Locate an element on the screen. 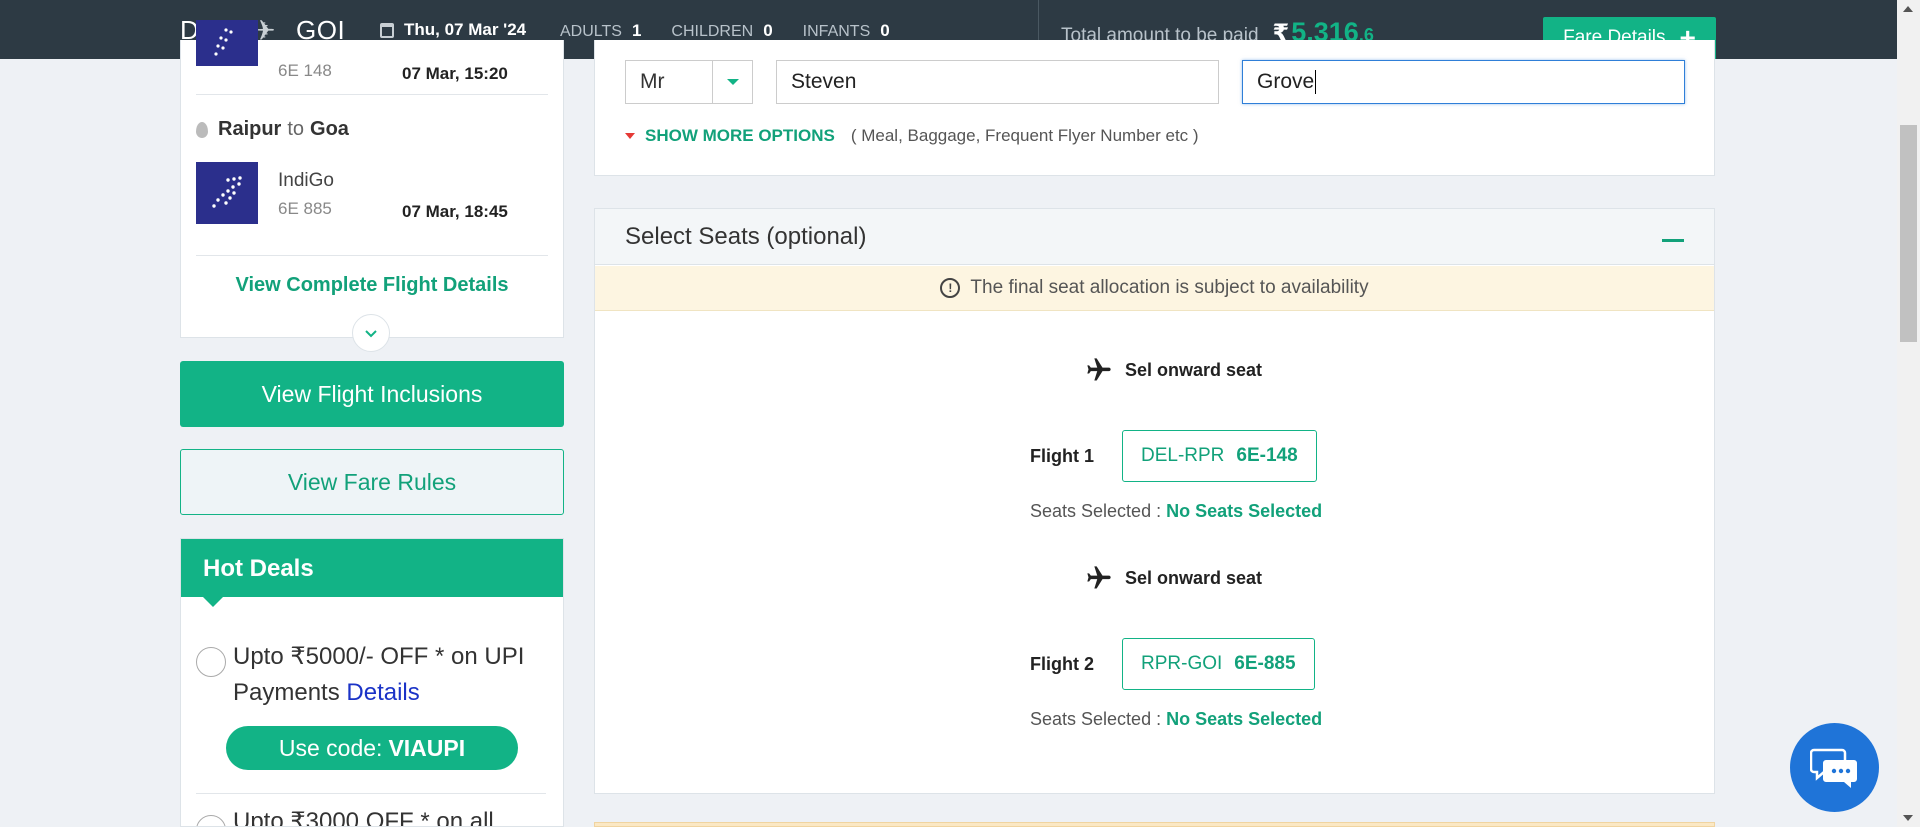  chat-button is located at coordinates (1834, 767).